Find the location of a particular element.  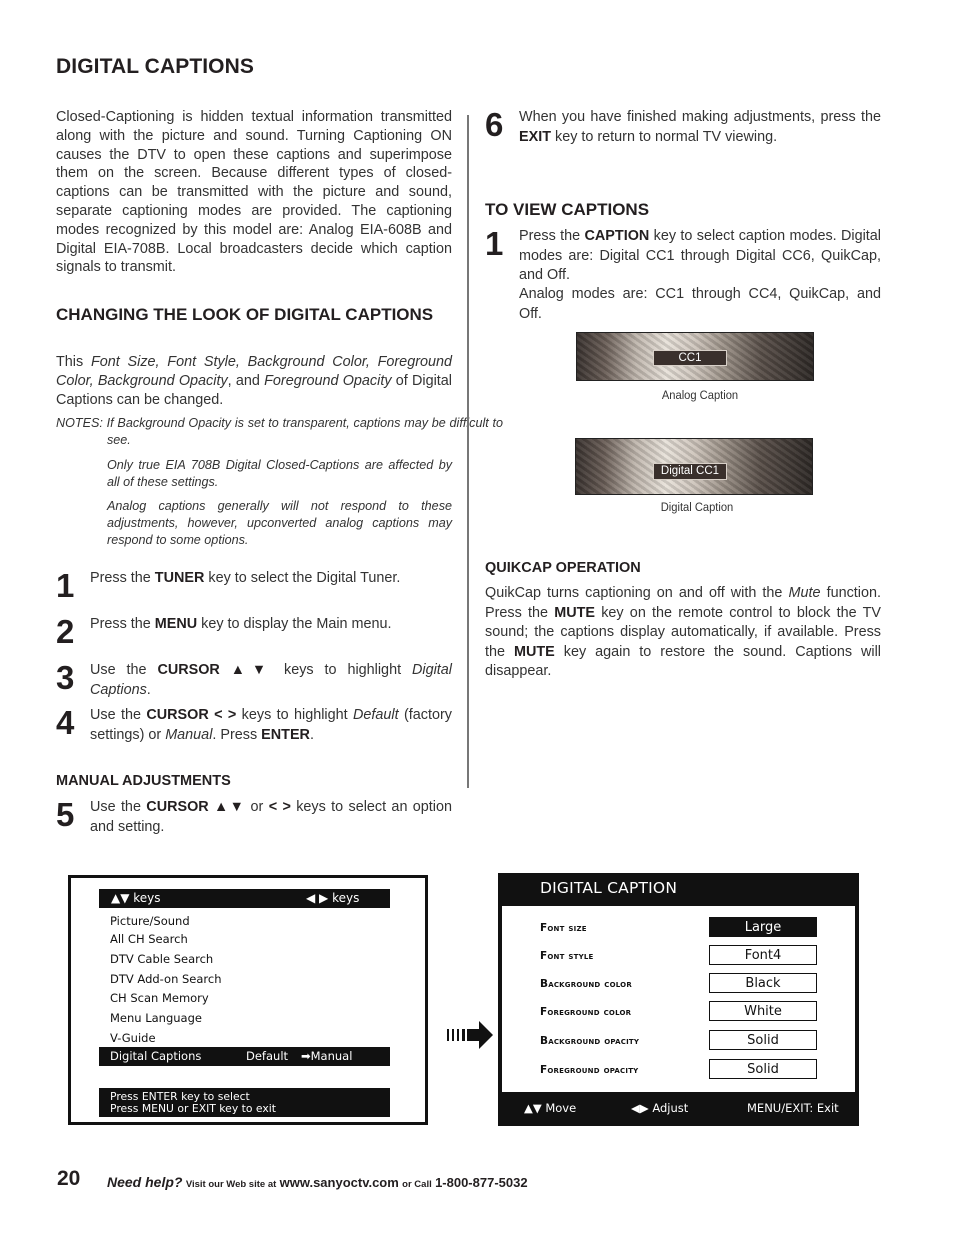

key-name: < > is located at coordinates (279, 807).